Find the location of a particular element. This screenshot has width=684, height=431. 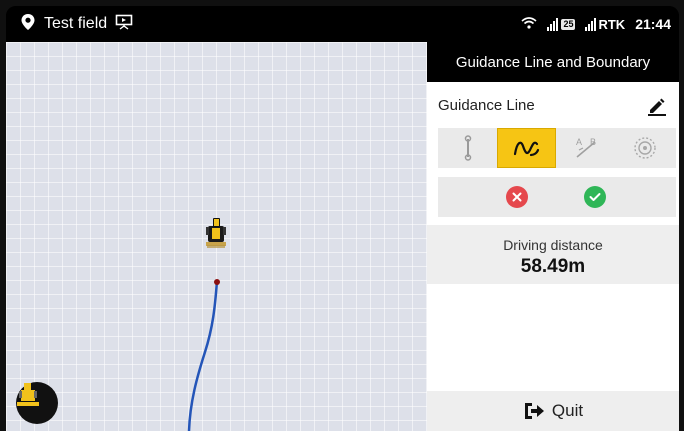

mode-pivot-button is located at coordinates (644, 148).